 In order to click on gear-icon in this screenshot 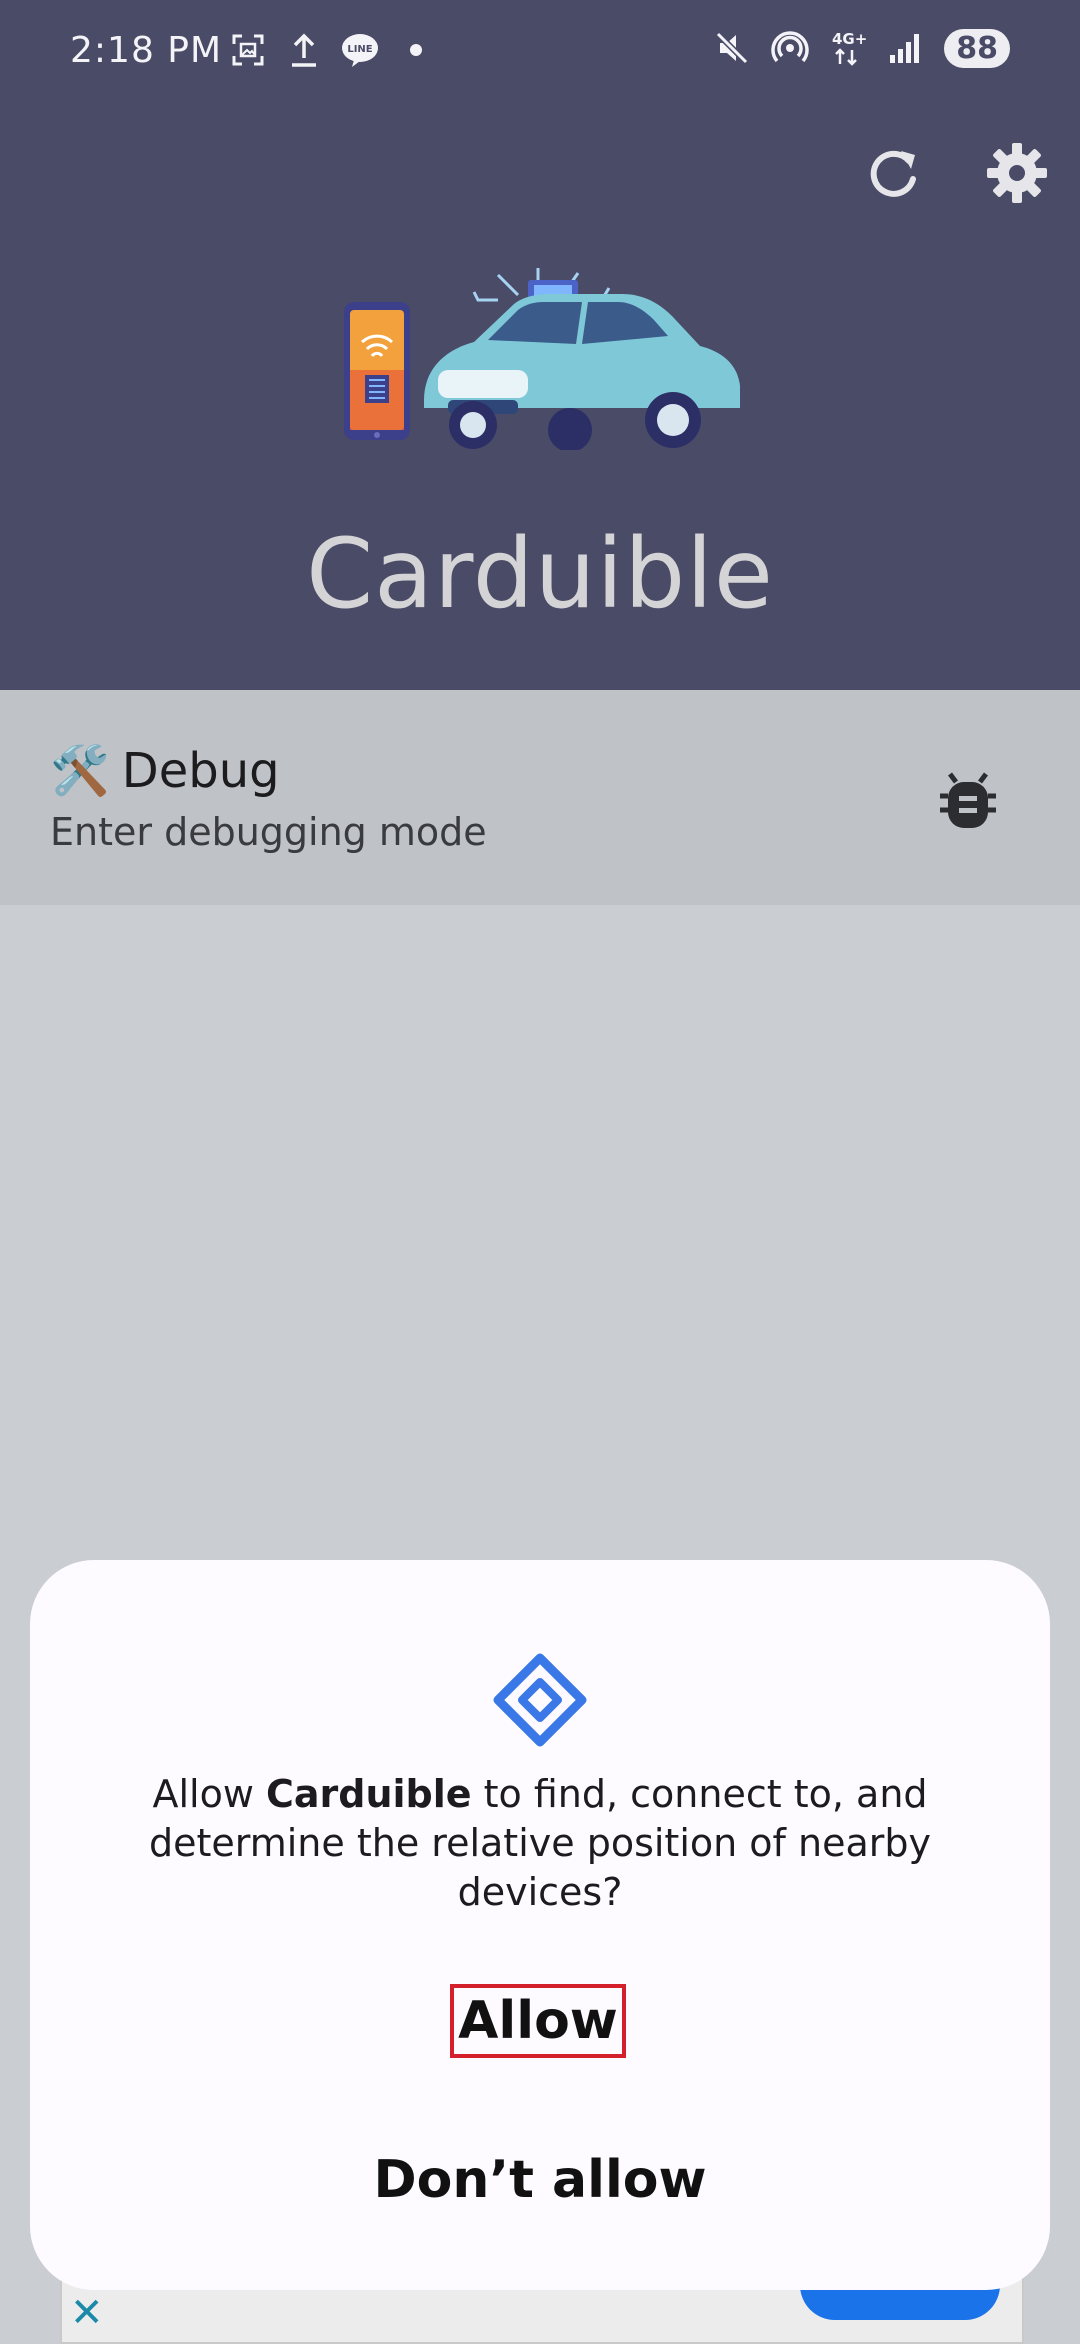, I will do `click(1017, 173)`.